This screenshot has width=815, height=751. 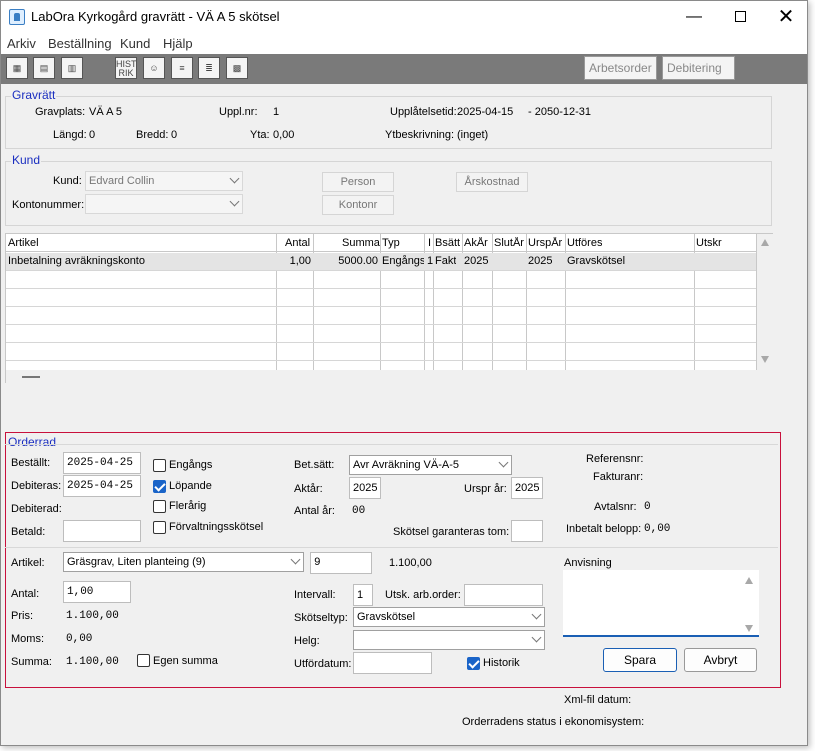 What do you see at coordinates (143, 660) in the screenshot?
I see `egen-summa-checkbox` at bounding box center [143, 660].